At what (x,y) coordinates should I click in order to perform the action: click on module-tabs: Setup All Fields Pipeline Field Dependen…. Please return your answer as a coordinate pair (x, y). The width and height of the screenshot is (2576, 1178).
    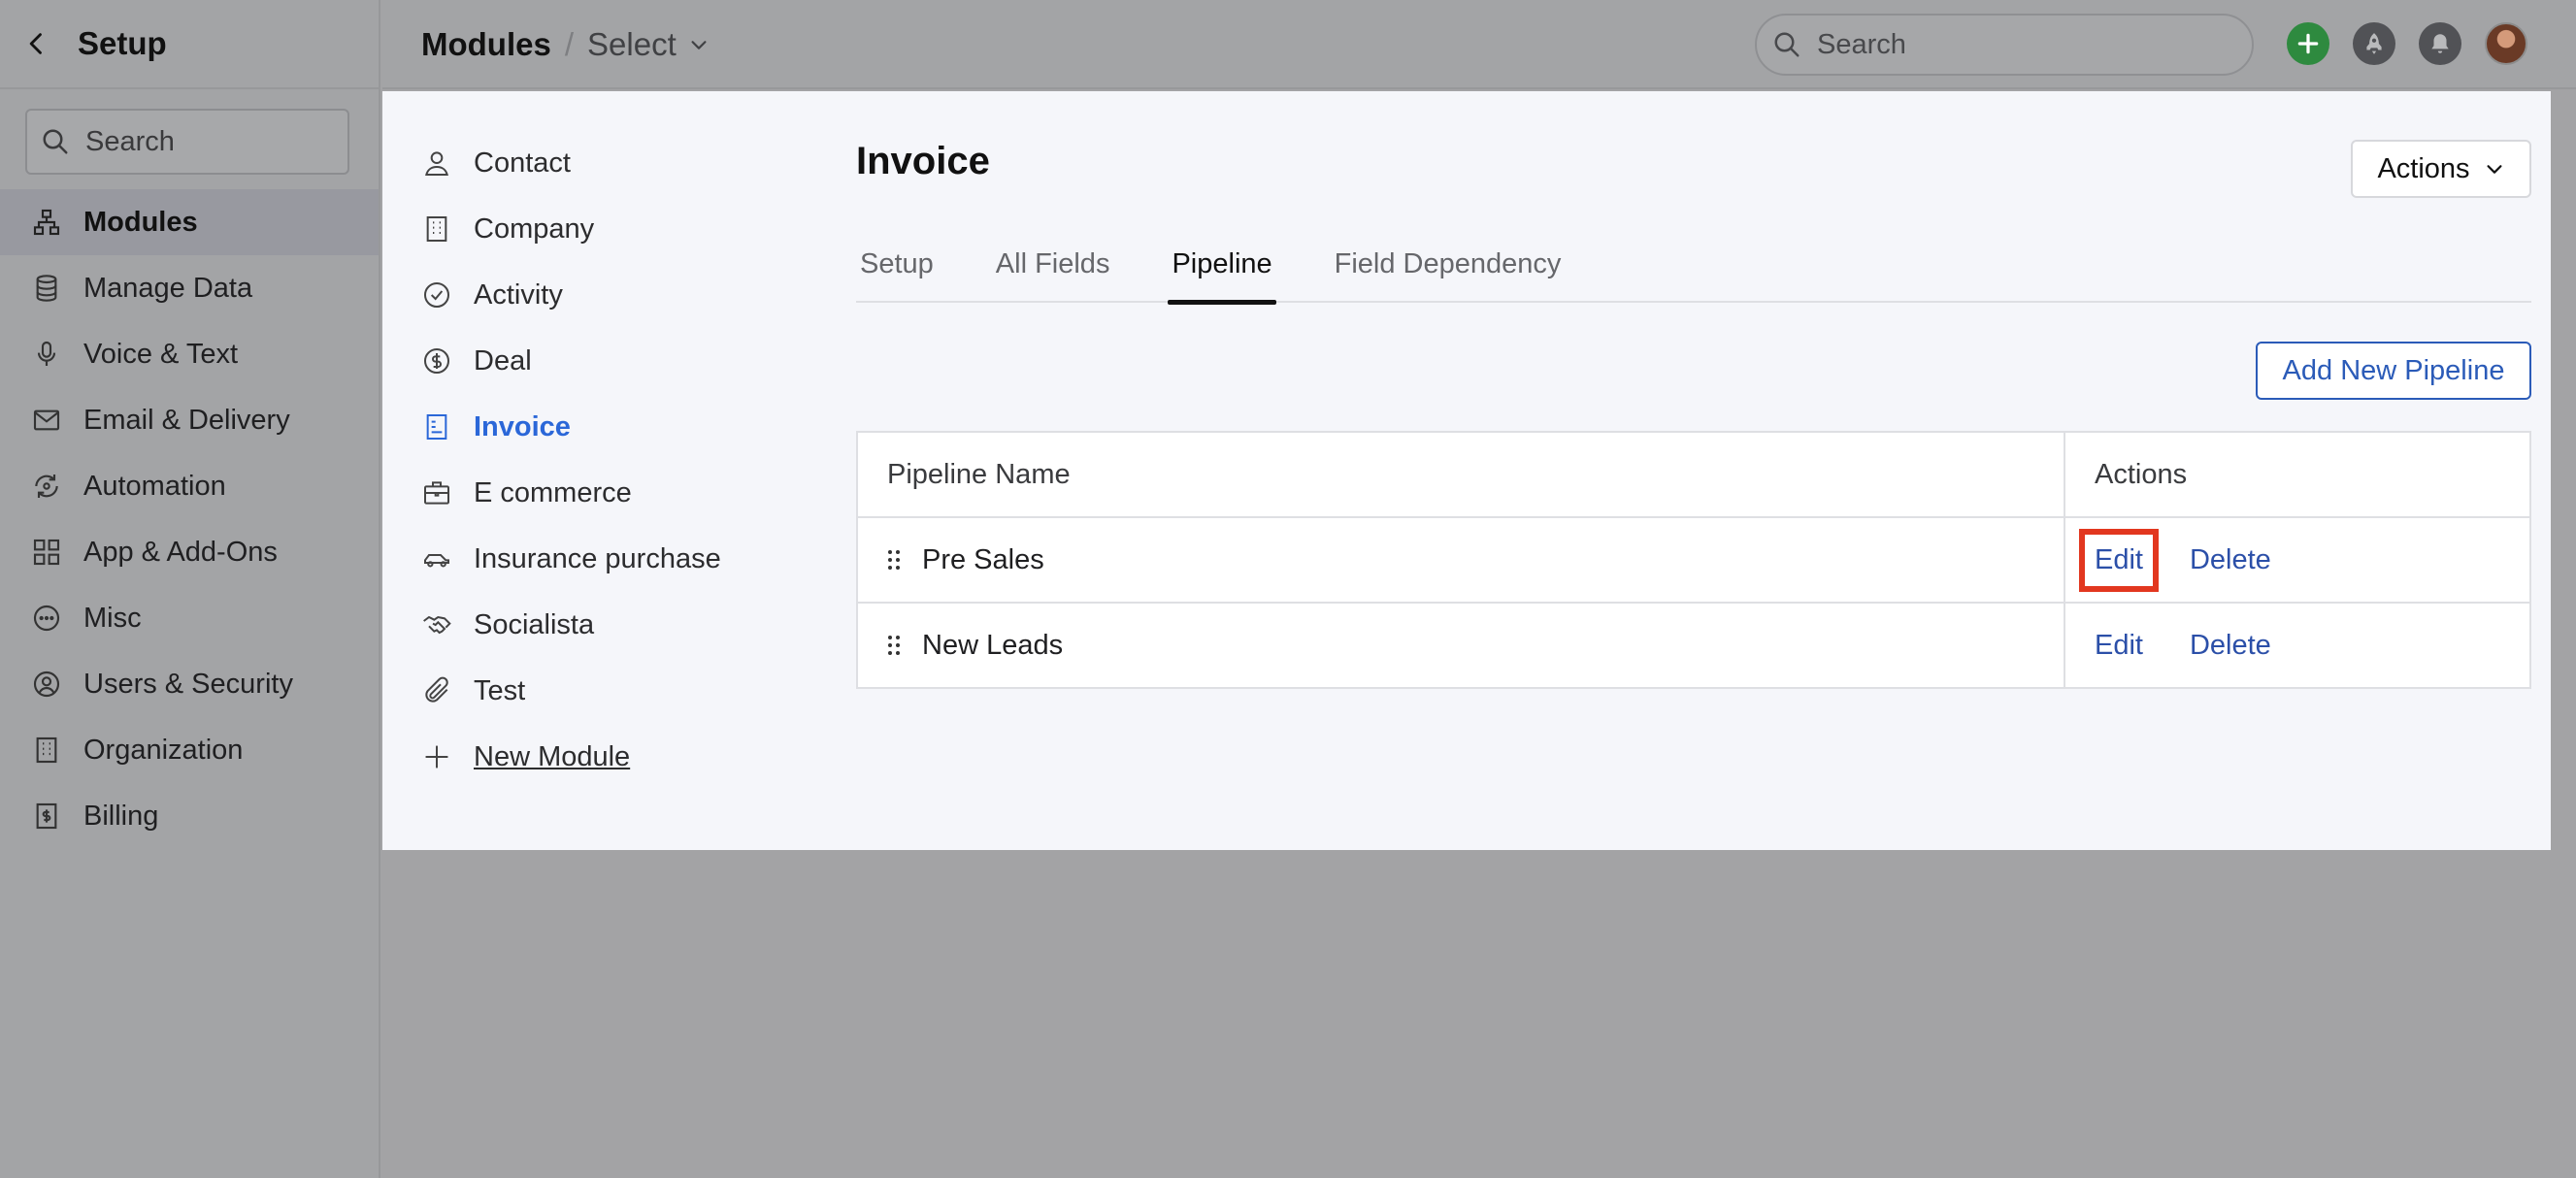
    Looking at the image, I should click on (1693, 271).